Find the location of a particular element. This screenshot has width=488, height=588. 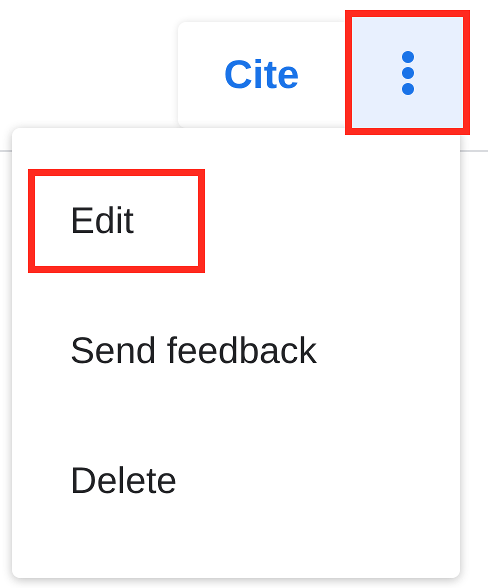

more-button is located at coordinates (407, 72).